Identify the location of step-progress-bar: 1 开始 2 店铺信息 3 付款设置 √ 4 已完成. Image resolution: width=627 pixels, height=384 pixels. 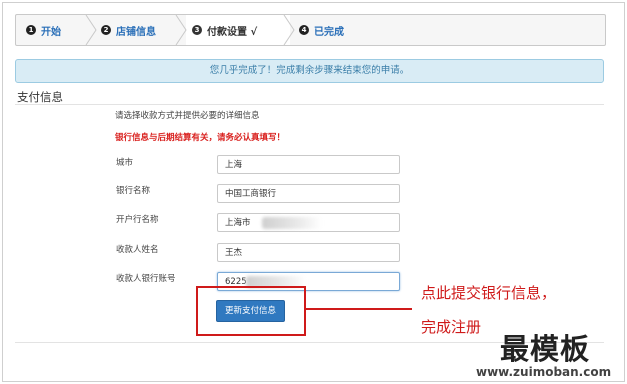
(310, 30).